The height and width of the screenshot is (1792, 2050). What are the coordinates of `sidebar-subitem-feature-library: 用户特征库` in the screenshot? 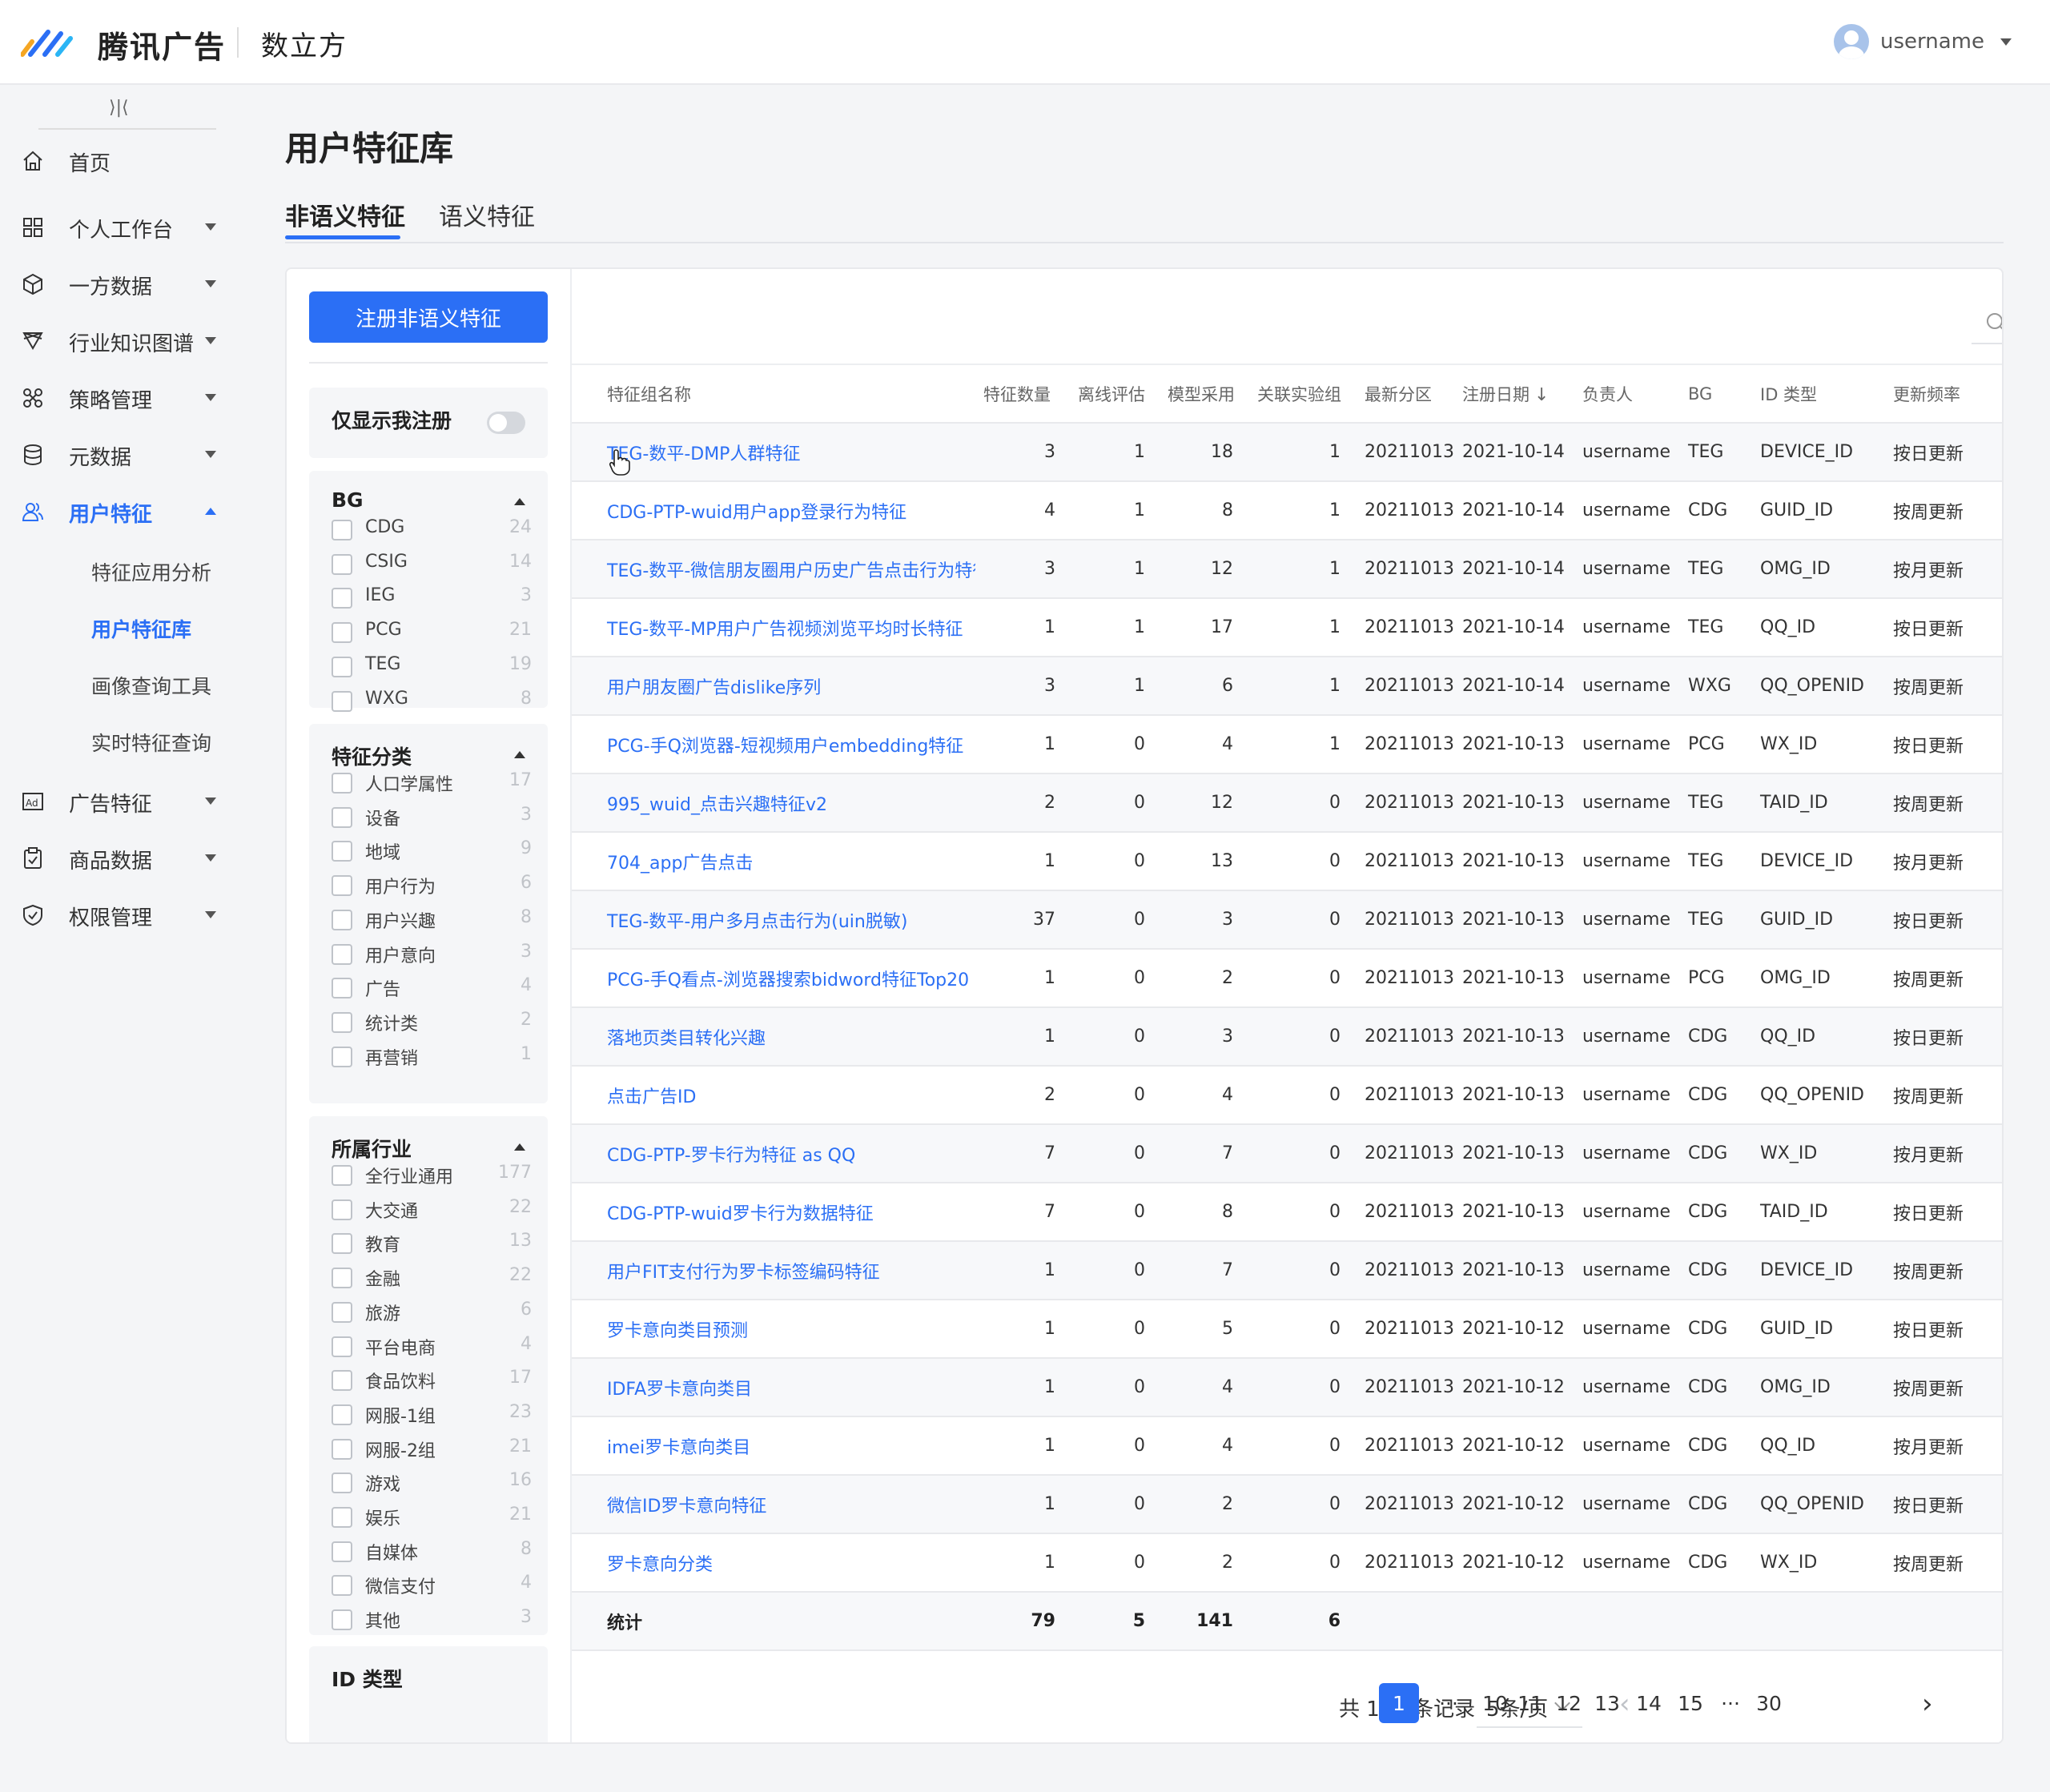 It's located at (141, 629).